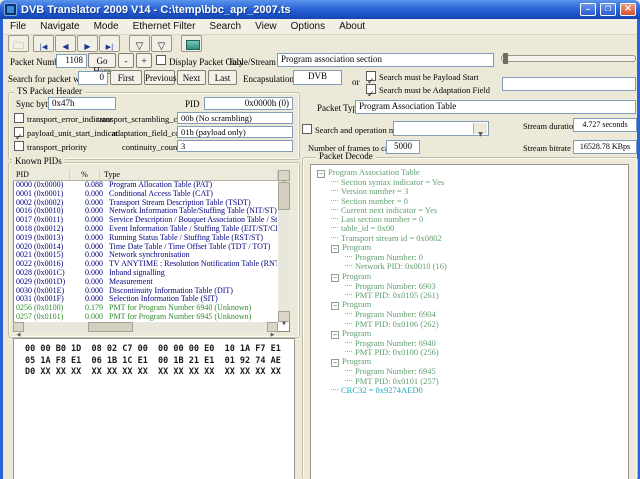 The width and height of the screenshot is (640, 479). Describe the element at coordinates (41, 175) in the screenshot. I see `column-header-pid: PID` at that location.